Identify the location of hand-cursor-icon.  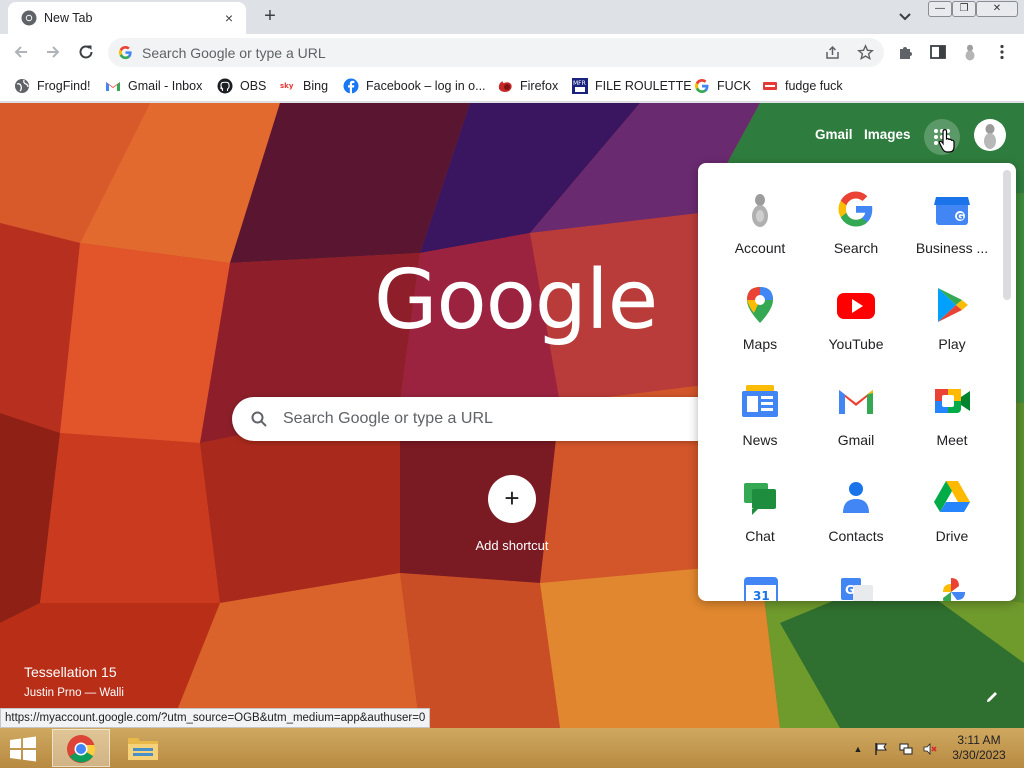
(946, 141).